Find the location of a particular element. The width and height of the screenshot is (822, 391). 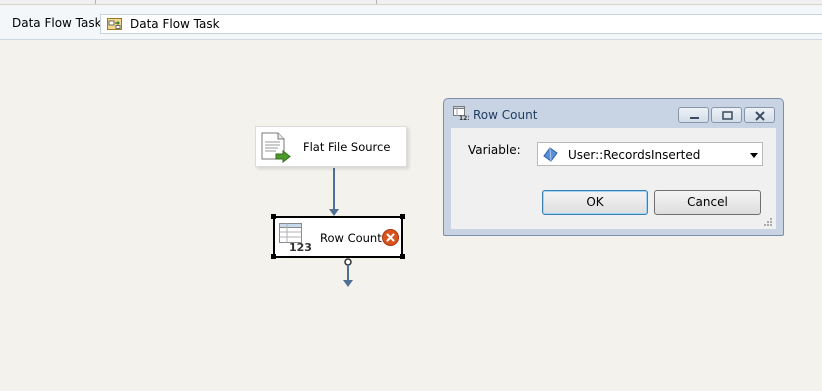

data-flow-task-label: Data Flow Task: is located at coordinates (59, 23).